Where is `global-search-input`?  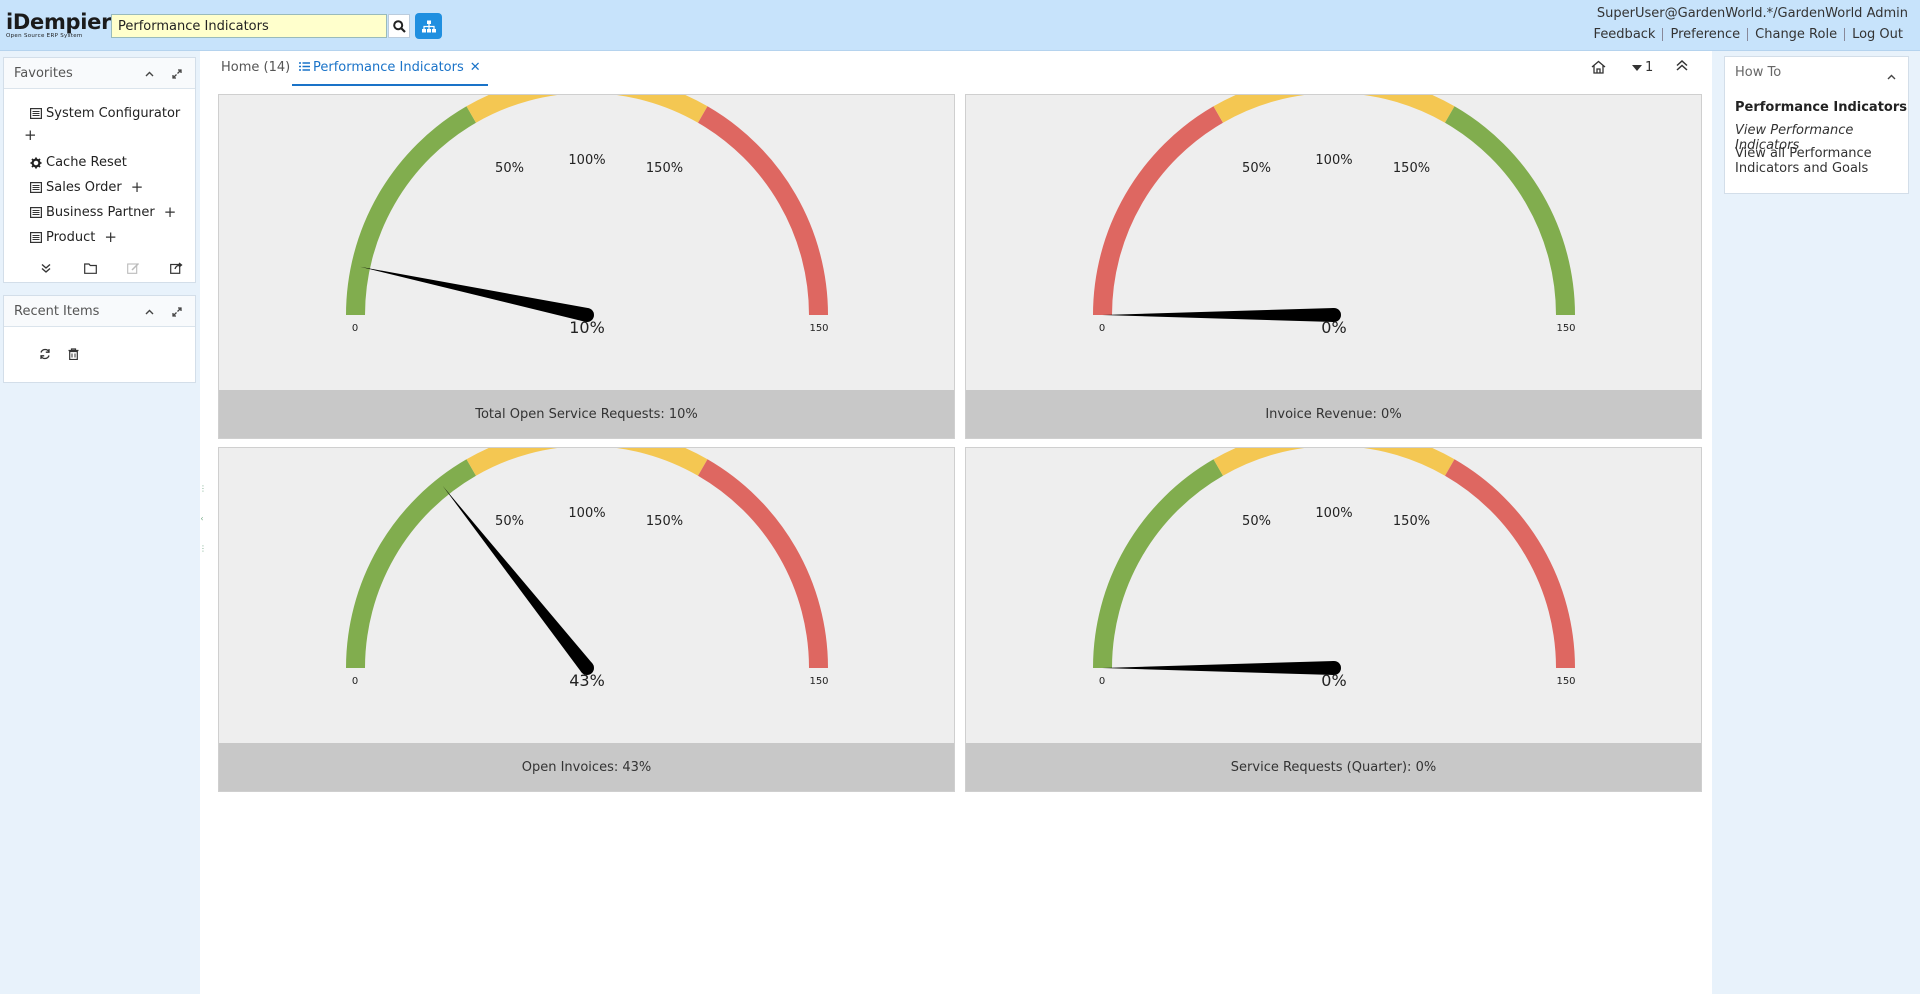 global-search-input is located at coordinates (249, 26).